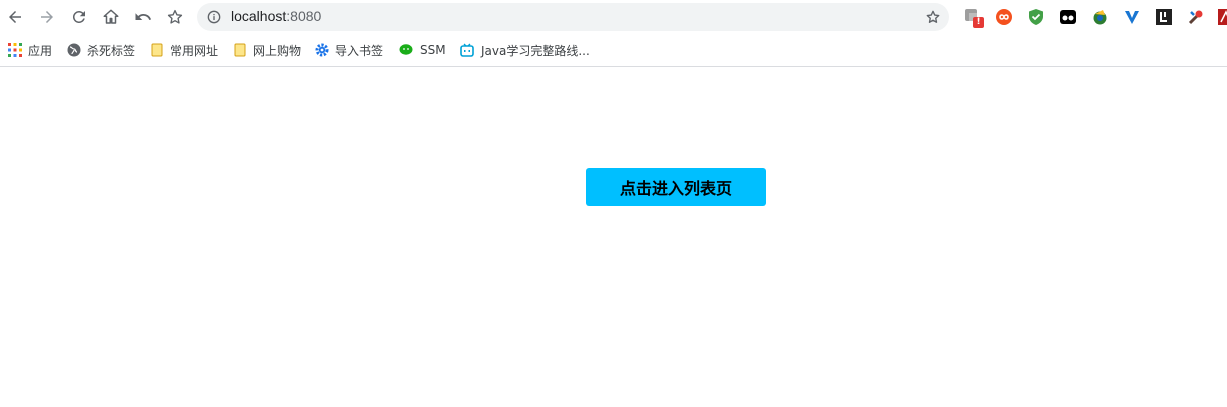  I want to click on shield-icon, so click(1036, 17).